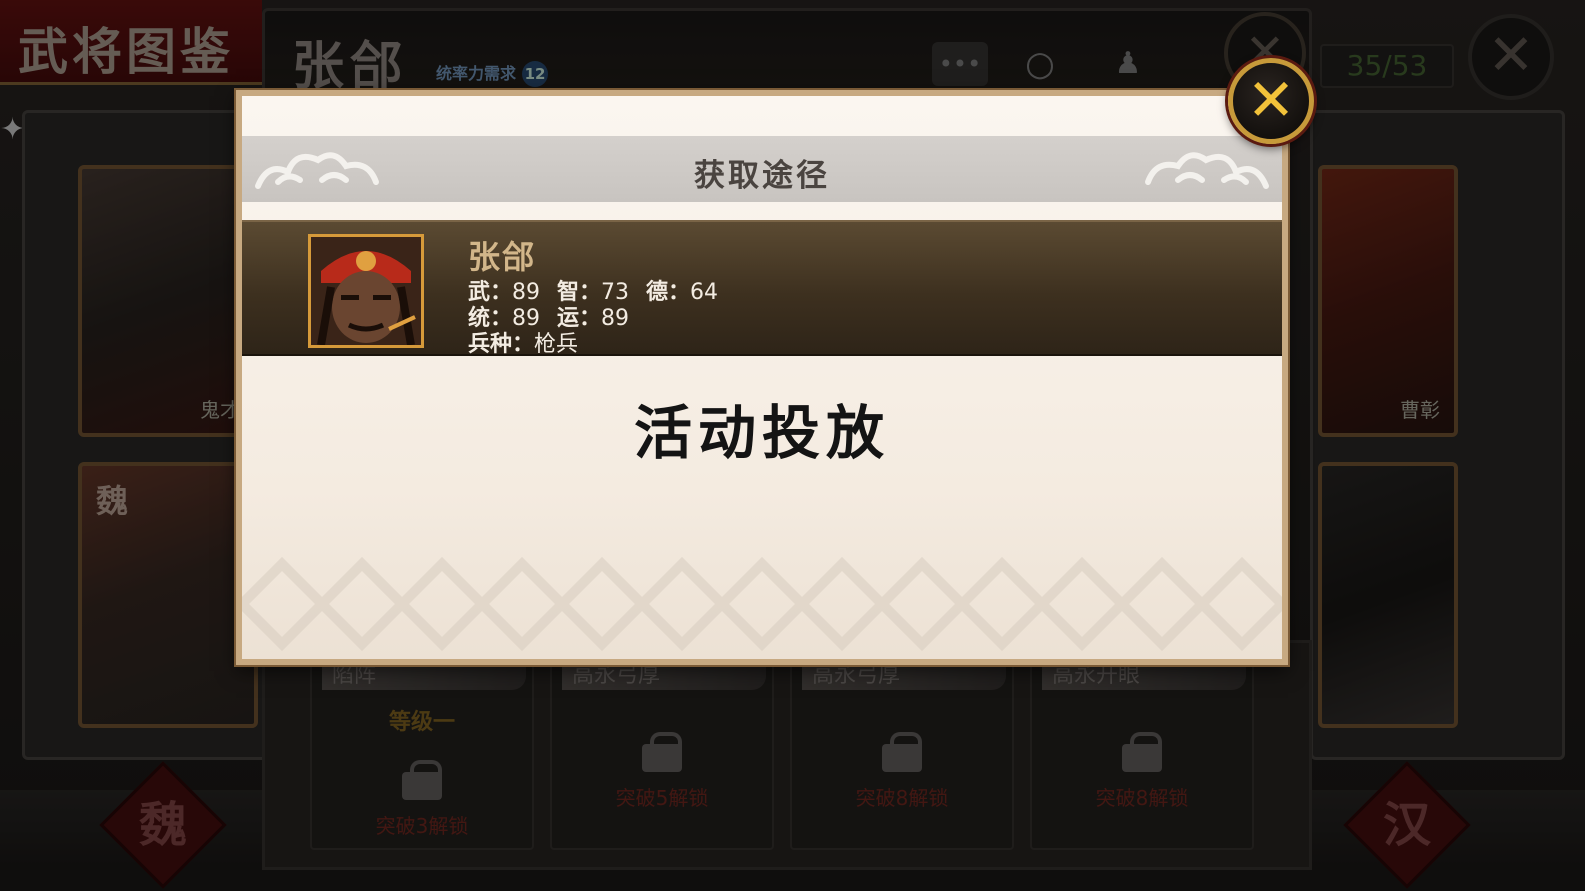 Image resolution: width=1585 pixels, height=891 pixels. What do you see at coordinates (668, 292) in the screenshot?
I see `stat-label-de: 德：` at bounding box center [668, 292].